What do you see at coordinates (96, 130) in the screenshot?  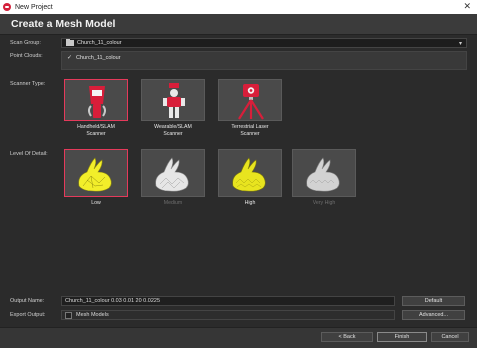 I see `scanner-caption-handheld: Handheld/SLAM Scanner` at bounding box center [96, 130].